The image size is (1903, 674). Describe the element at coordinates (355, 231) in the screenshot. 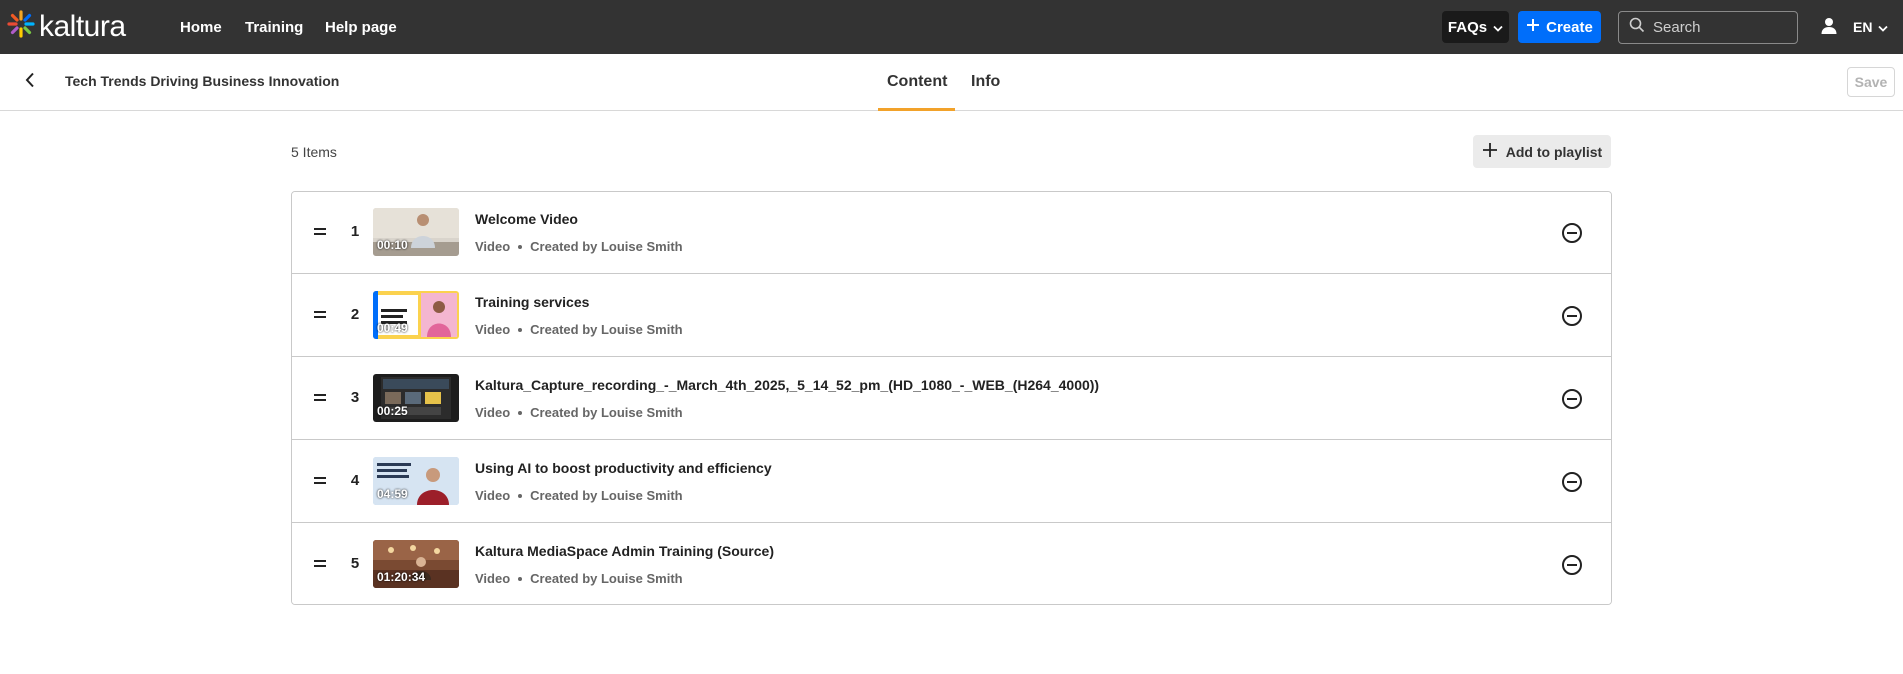

I see `item-number: 1` at that location.